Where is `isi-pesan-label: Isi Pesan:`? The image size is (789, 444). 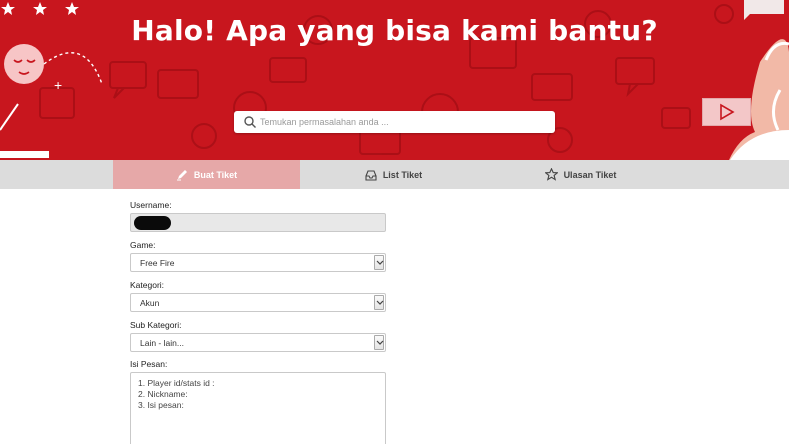
isi-pesan-label: Isi Pesan: is located at coordinates (149, 364).